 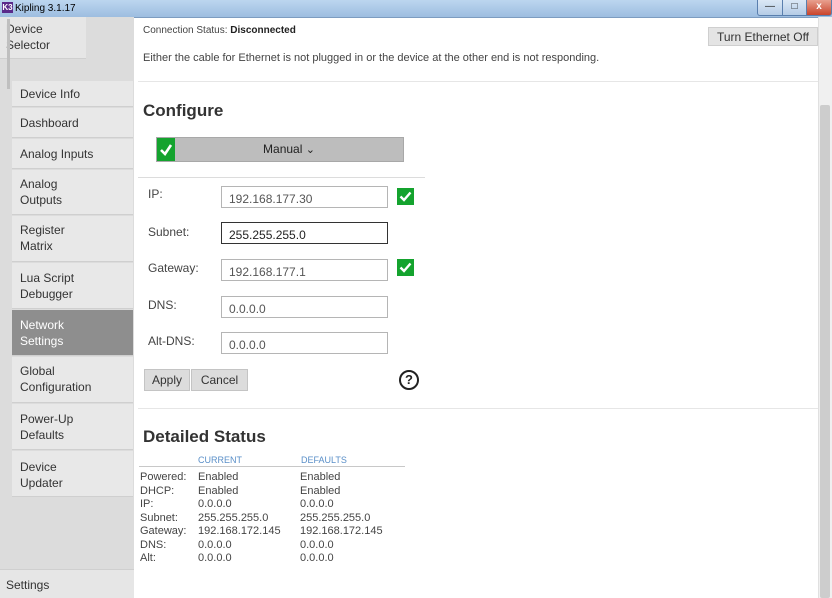 I want to click on window-titlebar: K3 Kipling 3.1.17 — □ x, so click(x=416, y=9).